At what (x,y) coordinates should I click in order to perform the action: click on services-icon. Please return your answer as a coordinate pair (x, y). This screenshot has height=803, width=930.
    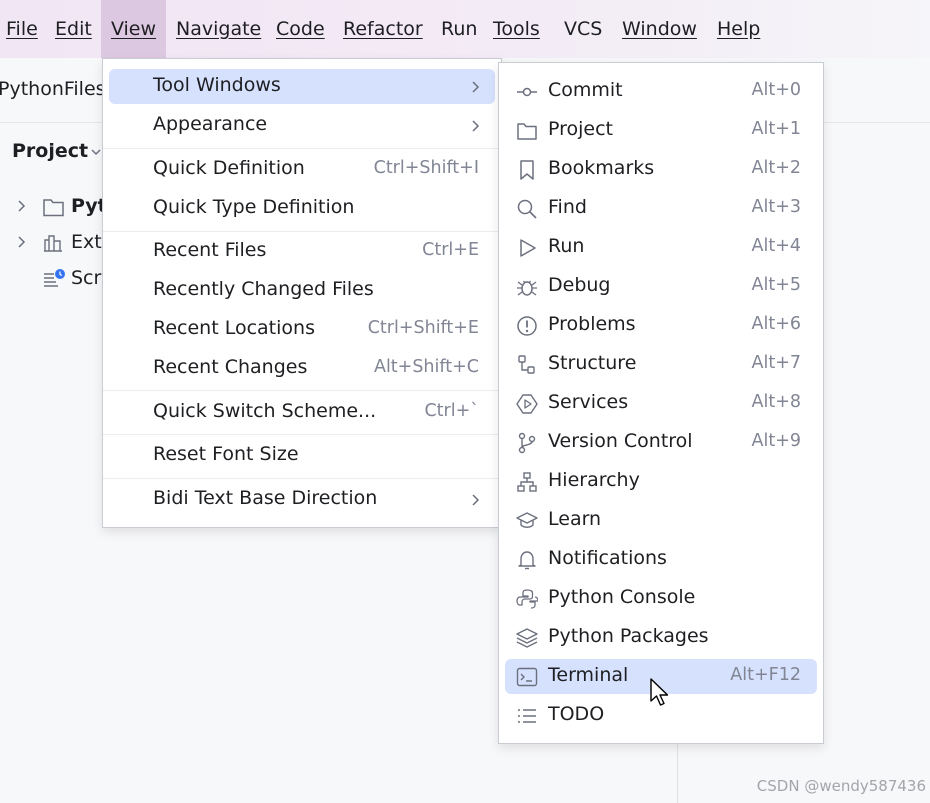
    Looking at the image, I should click on (527, 404).